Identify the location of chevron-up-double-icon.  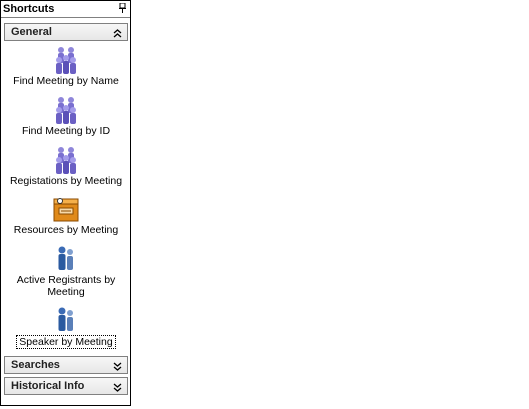
(117, 33).